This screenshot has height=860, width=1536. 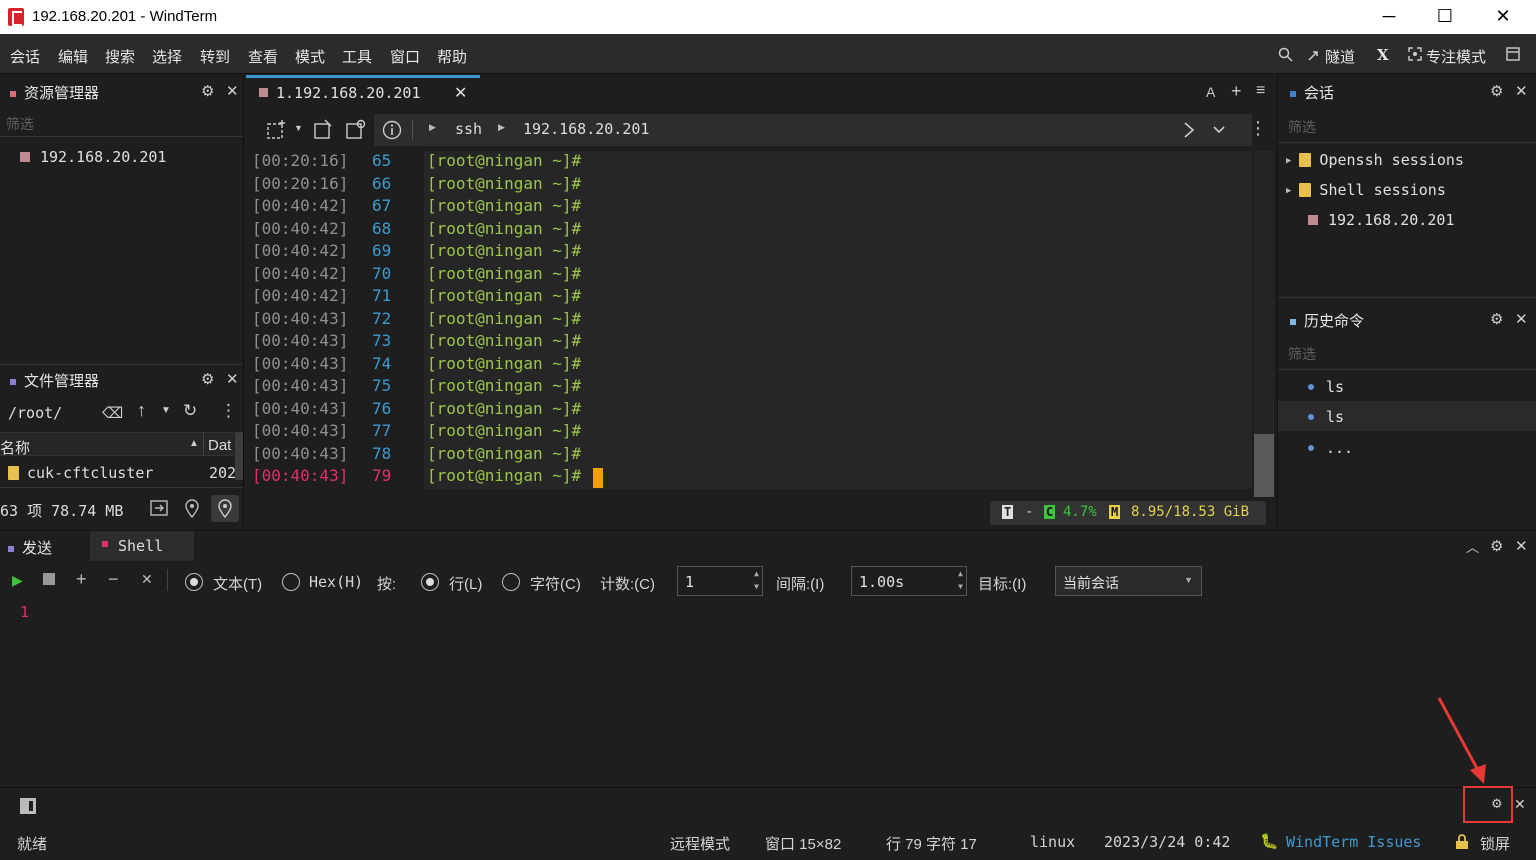 What do you see at coordinates (405, 56) in the screenshot?
I see `menu-window: 窗口` at bounding box center [405, 56].